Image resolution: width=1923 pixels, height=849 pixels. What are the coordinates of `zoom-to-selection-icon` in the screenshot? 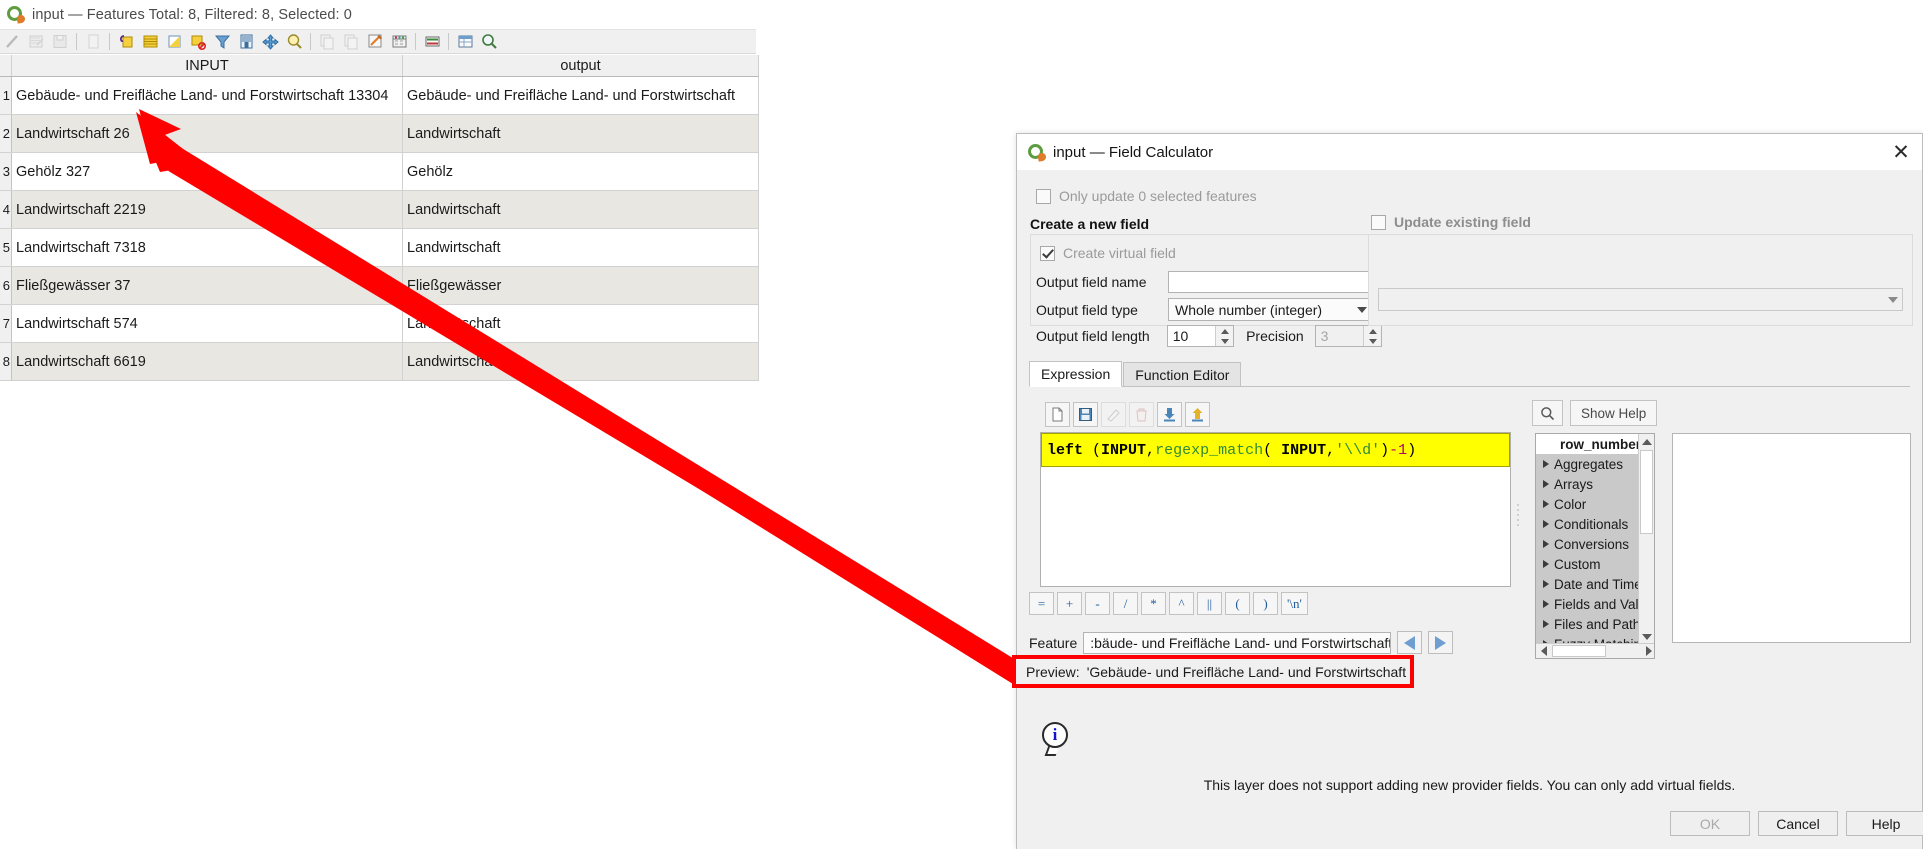 It's located at (489, 42).